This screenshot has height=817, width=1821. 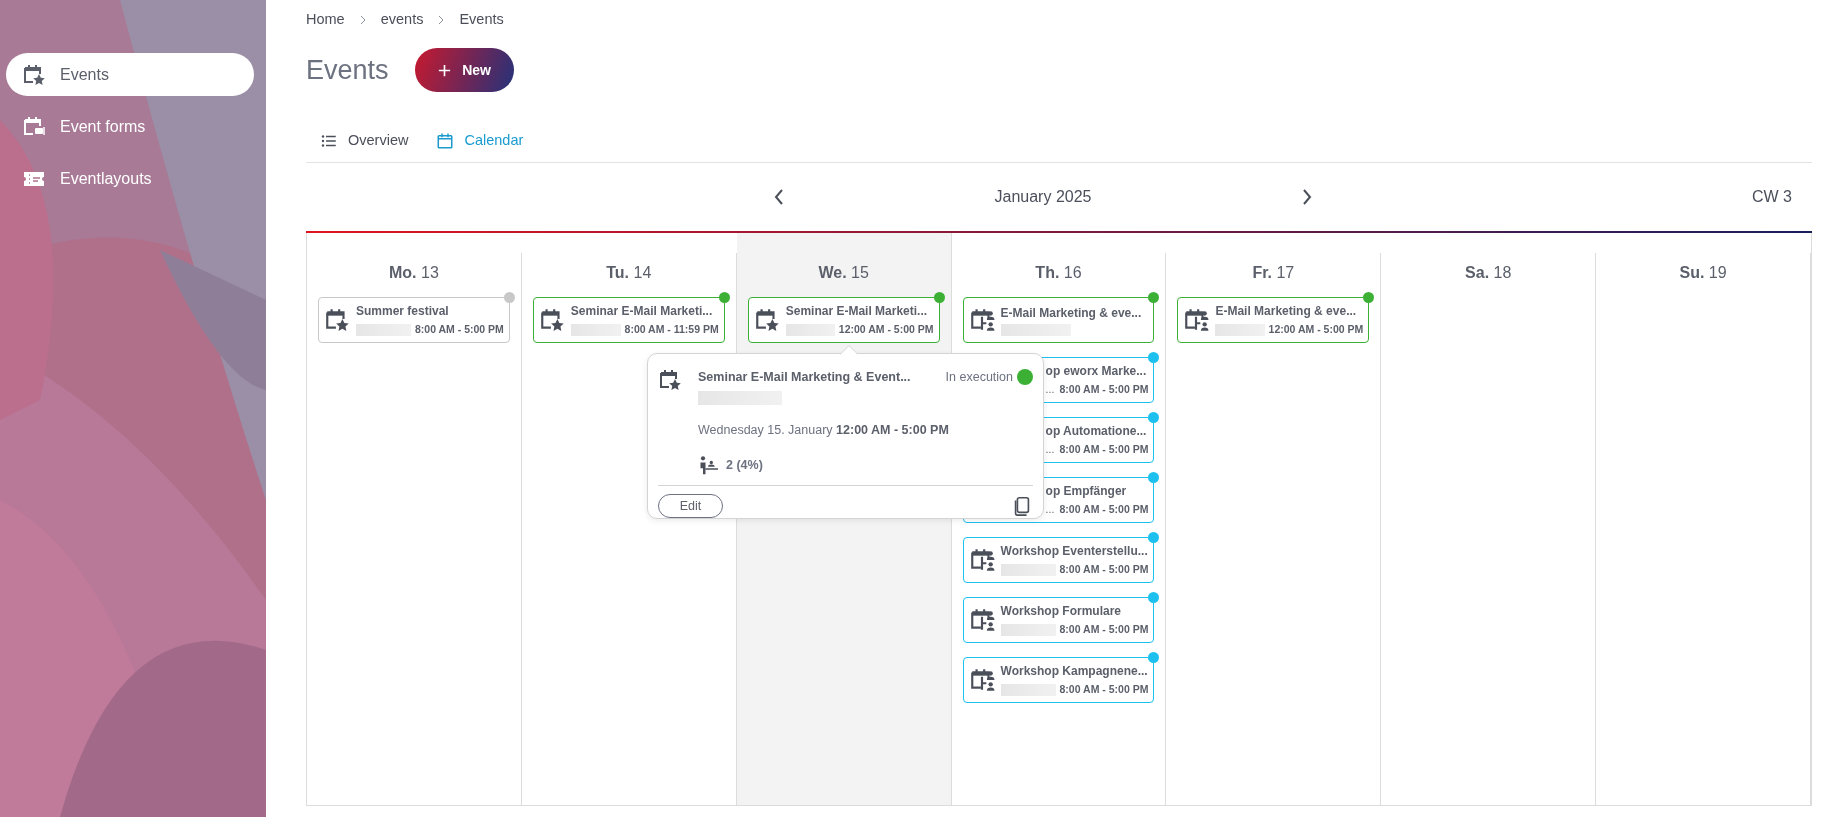 What do you see at coordinates (744, 465) in the screenshot?
I see `participant-count: 2 (4%)` at bounding box center [744, 465].